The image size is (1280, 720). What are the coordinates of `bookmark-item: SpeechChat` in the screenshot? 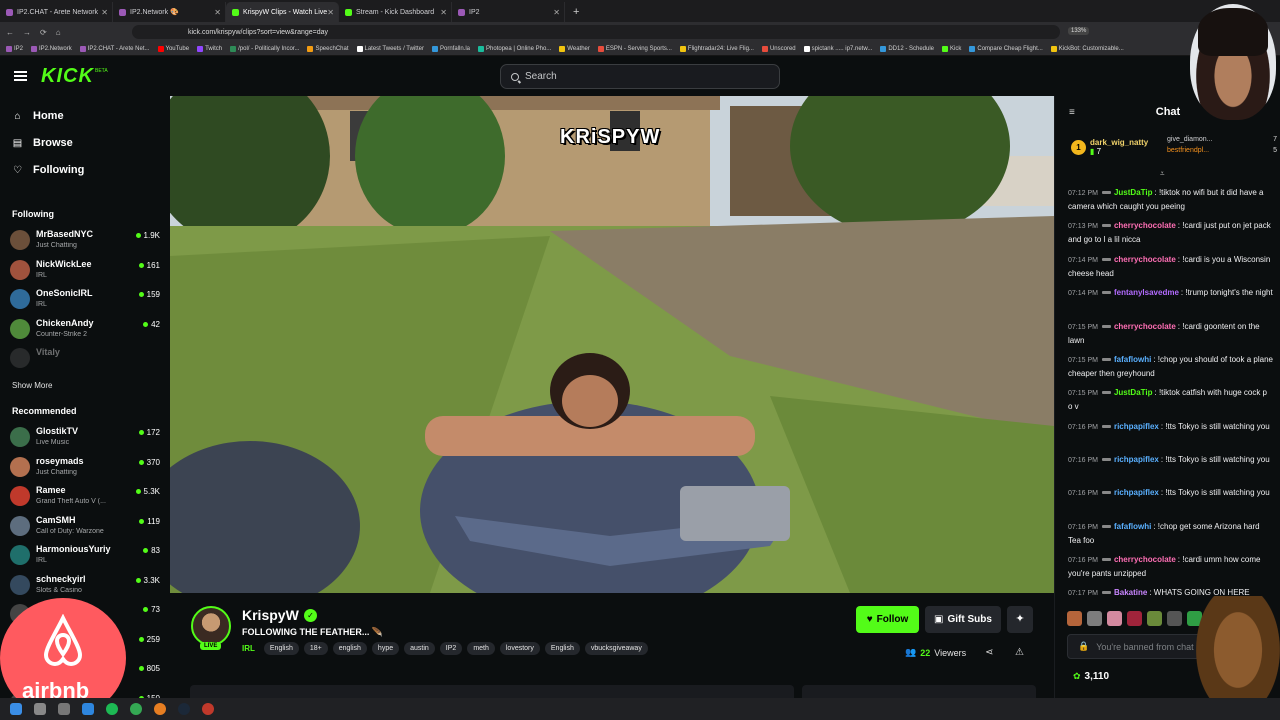 It's located at (328, 48).